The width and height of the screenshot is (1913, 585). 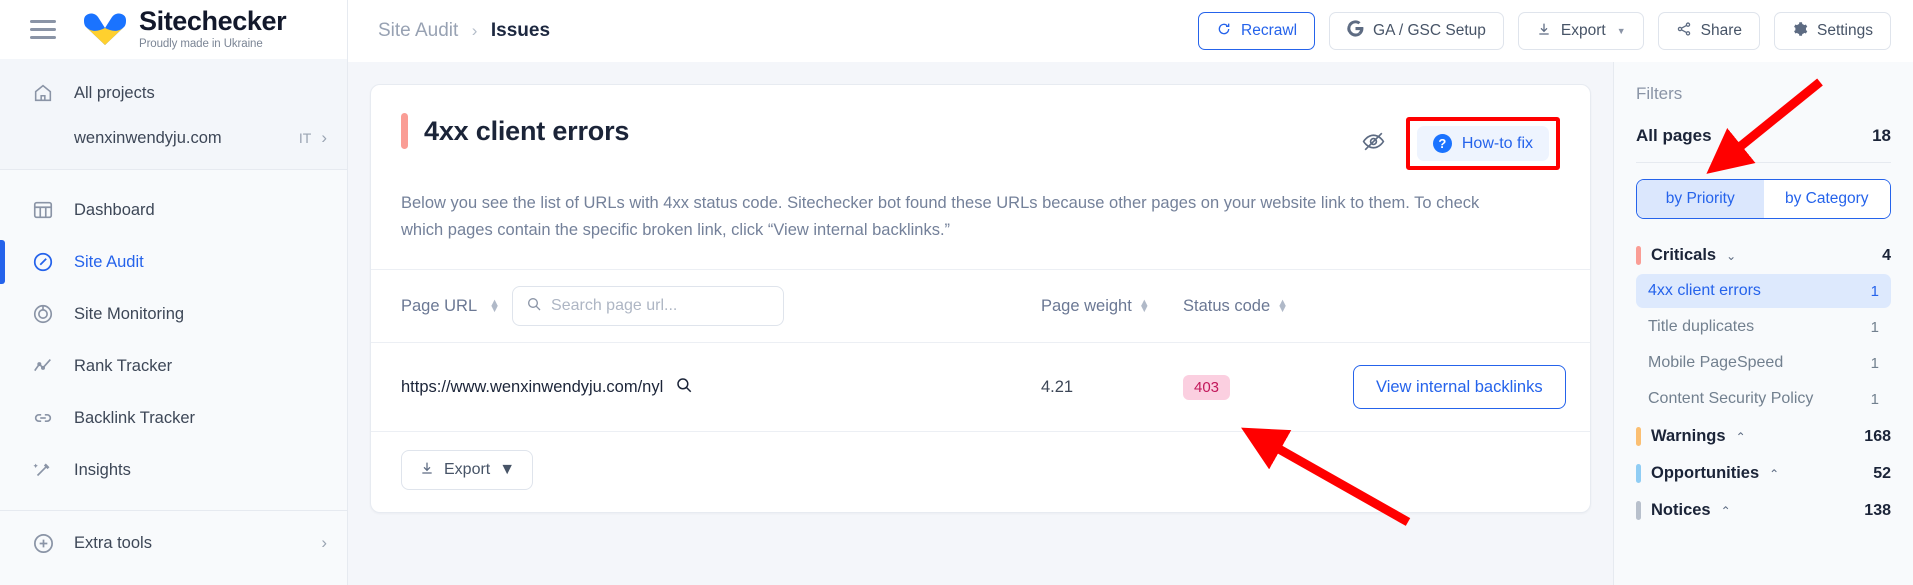 What do you see at coordinates (173, 470) in the screenshot?
I see `sidebar-item-insights: Insights` at bounding box center [173, 470].